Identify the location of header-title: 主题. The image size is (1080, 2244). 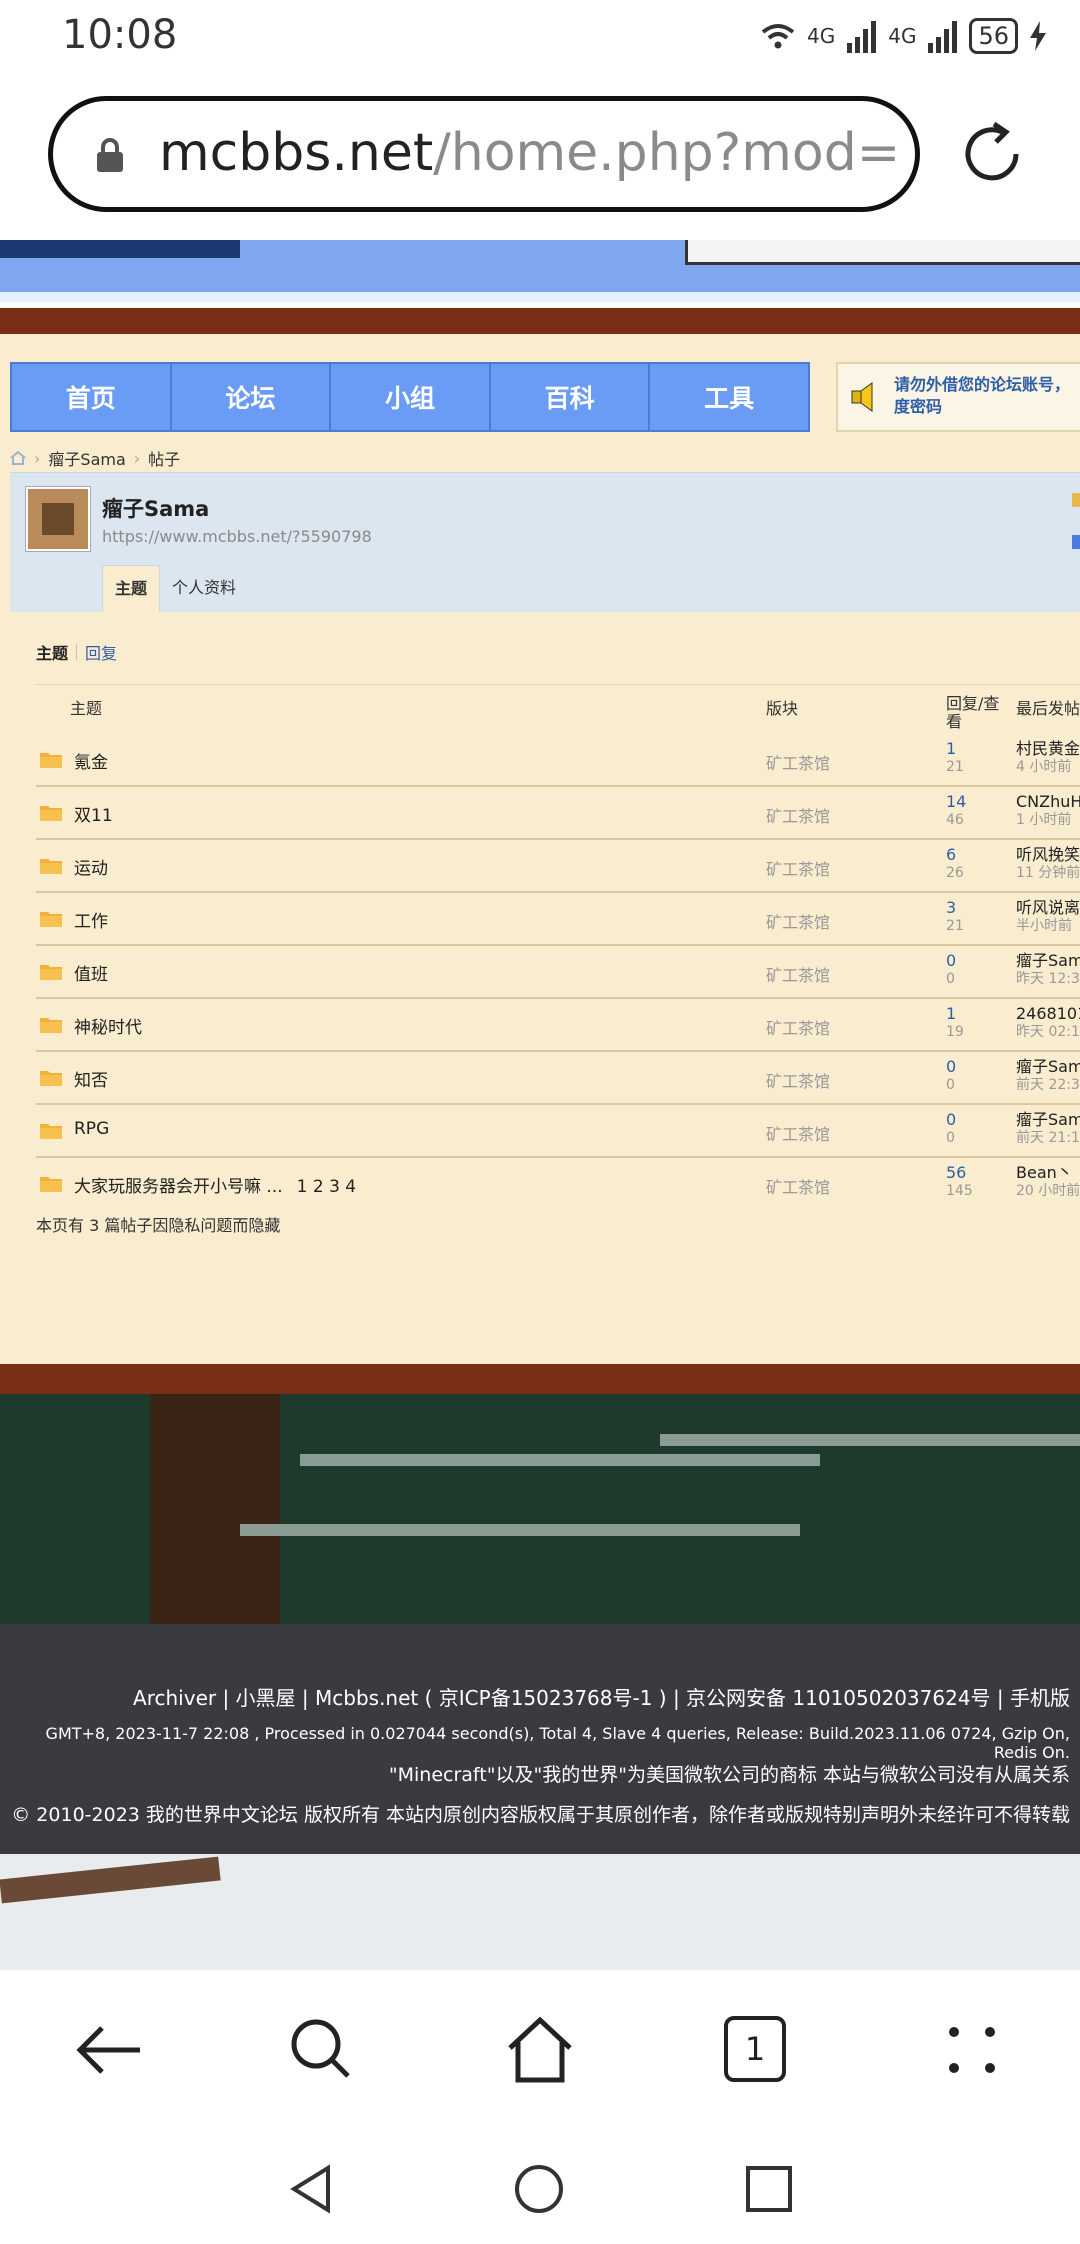
(86, 708).